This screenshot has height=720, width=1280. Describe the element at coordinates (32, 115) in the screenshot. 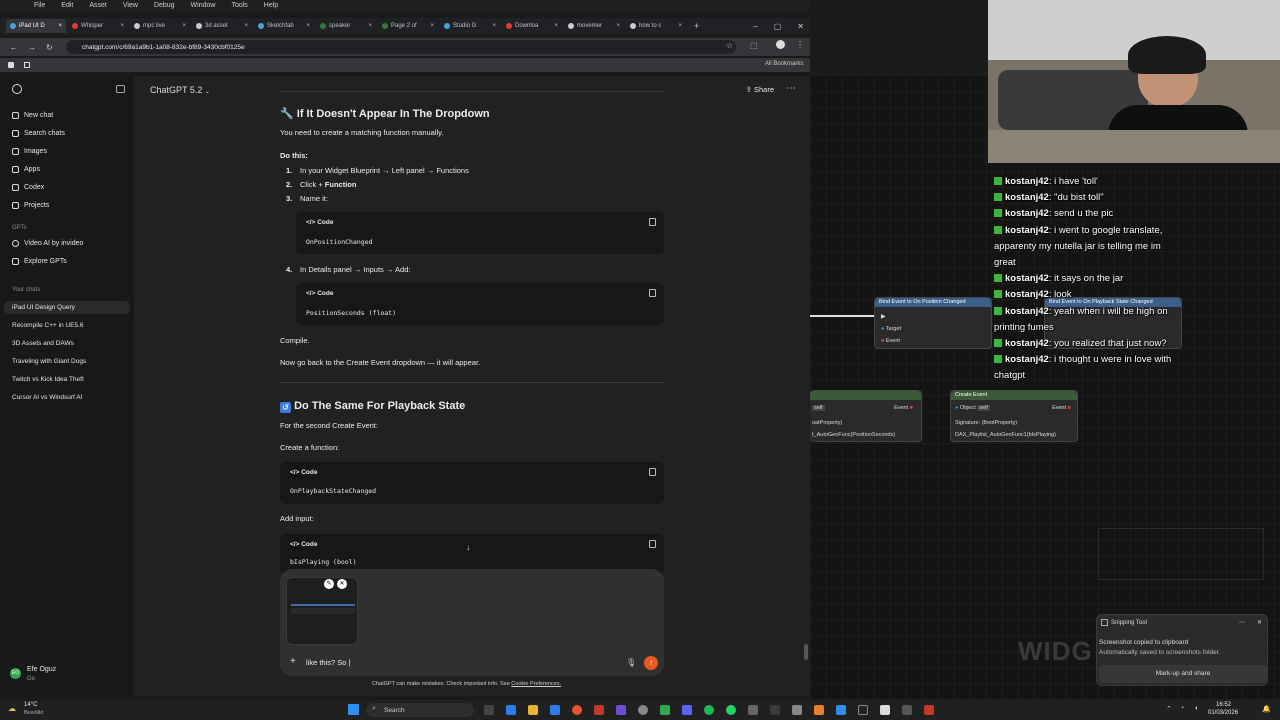

I see `sidebar-item-new-chat: New chat` at that location.